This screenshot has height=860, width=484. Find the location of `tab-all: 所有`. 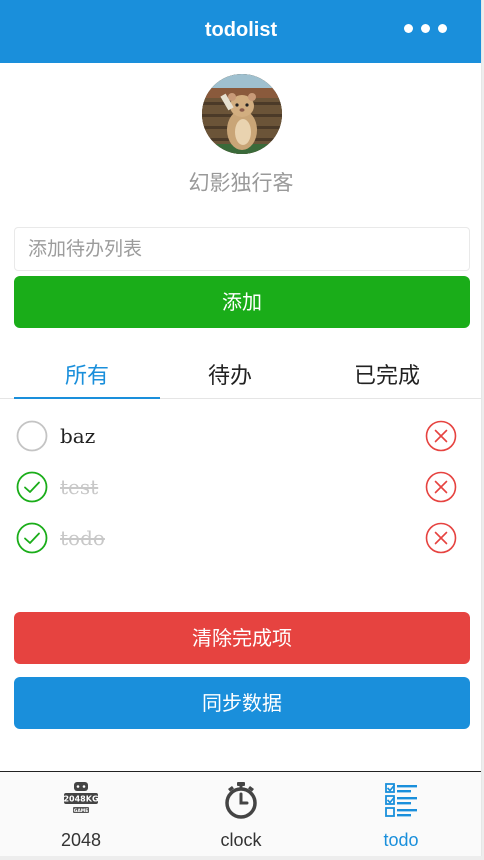

tab-all: 所有 is located at coordinates (87, 378).